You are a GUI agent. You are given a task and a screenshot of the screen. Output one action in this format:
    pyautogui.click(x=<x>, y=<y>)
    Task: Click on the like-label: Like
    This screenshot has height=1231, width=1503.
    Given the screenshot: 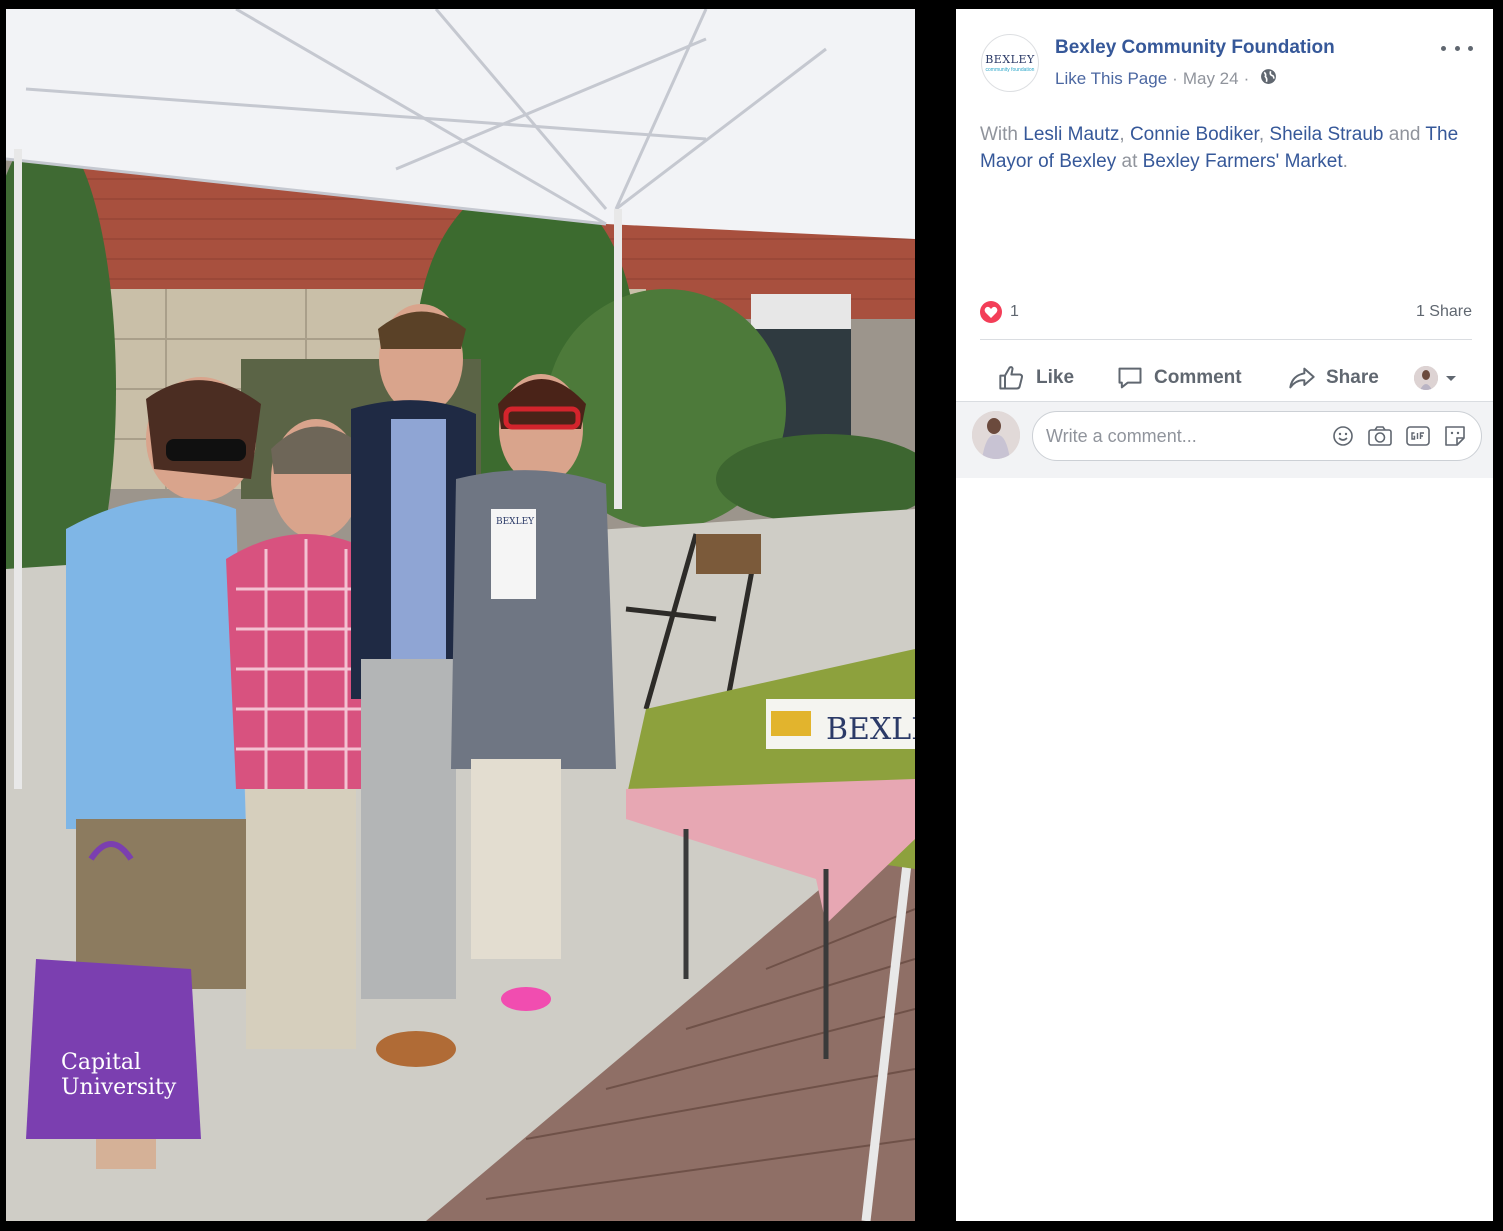 What is the action you would take?
    pyautogui.click(x=1055, y=377)
    